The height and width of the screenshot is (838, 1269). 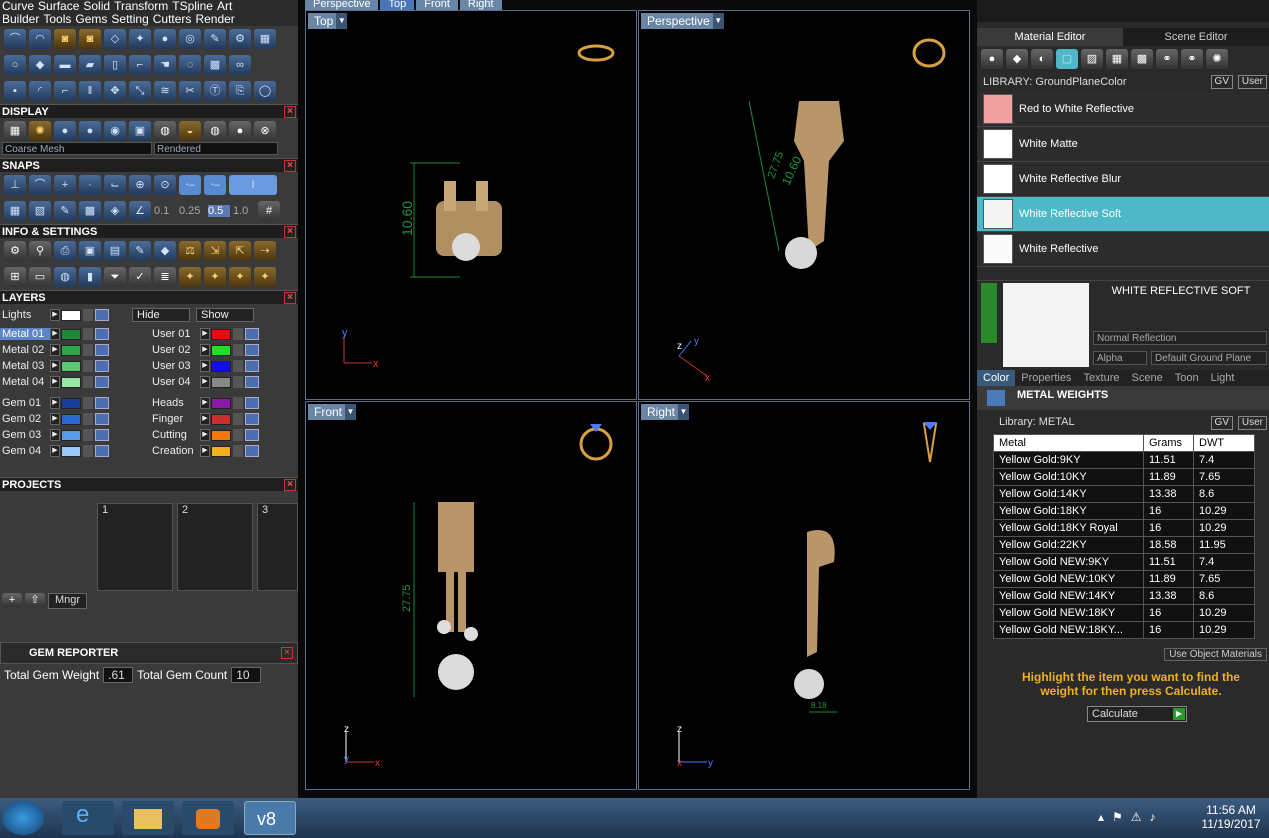 I want to click on right-view: Right ▼ 8.18 z y x, so click(x=804, y=595).